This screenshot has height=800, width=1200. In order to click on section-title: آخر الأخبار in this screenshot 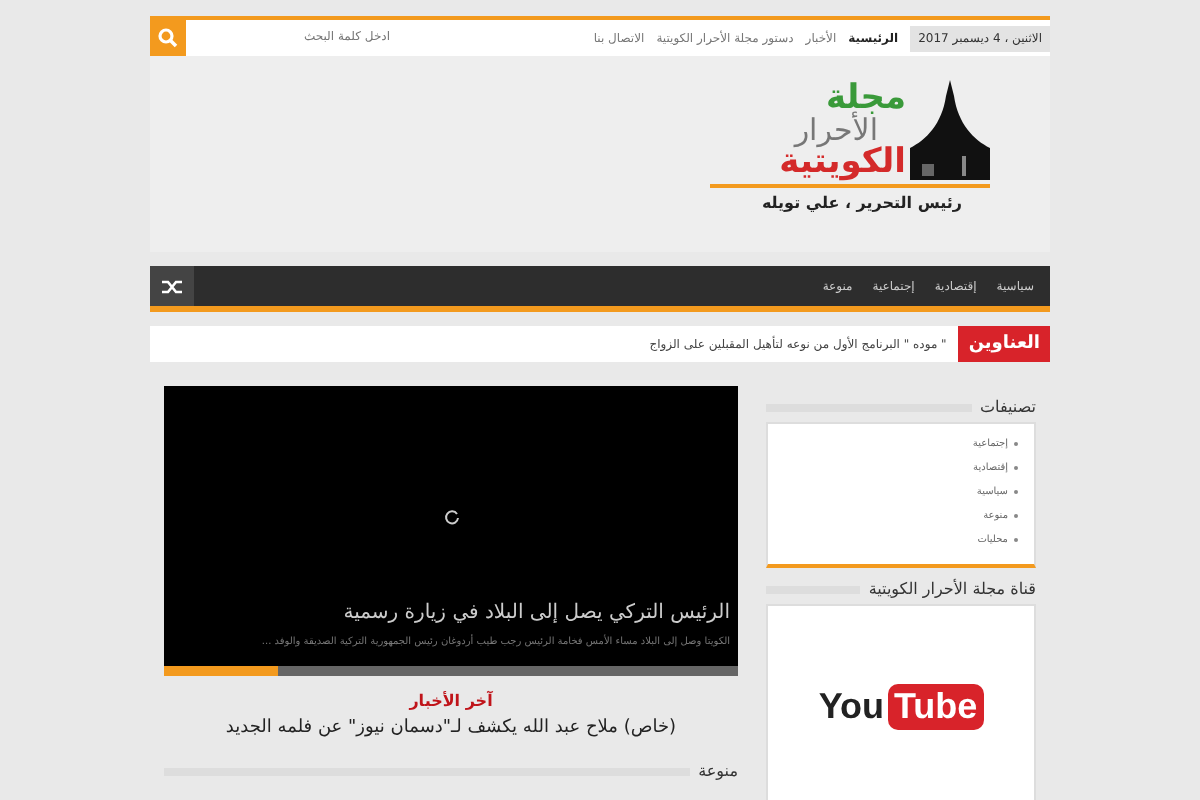, I will do `click(451, 701)`.